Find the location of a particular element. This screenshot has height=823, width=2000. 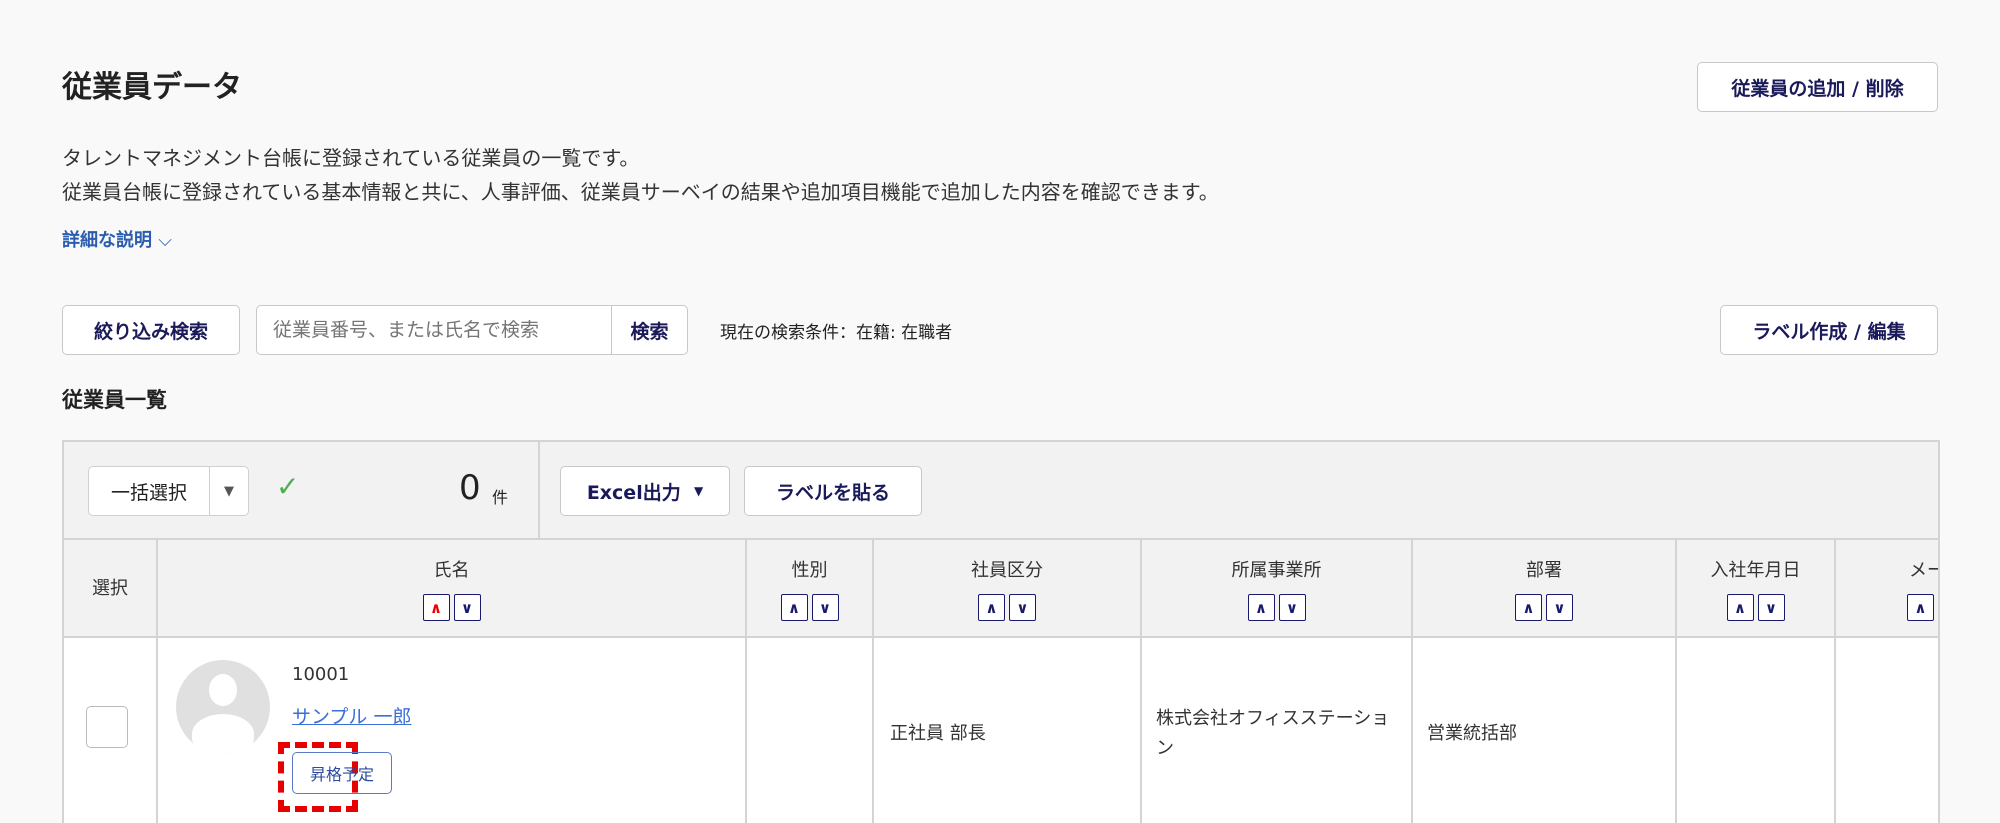

excel-export-button: Excel出力 ▼ is located at coordinates (645, 491).